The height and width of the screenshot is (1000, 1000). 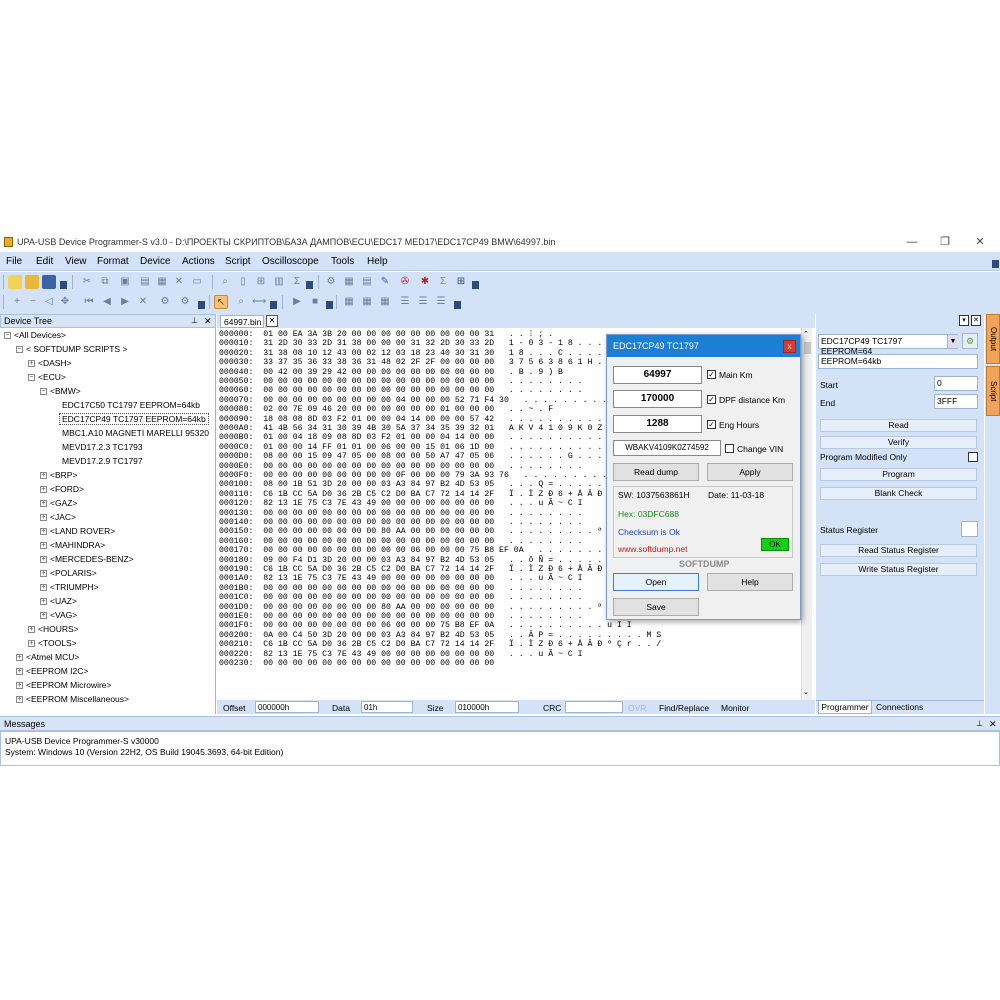 What do you see at coordinates (290, 261) in the screenshot?
I see `menu-oscilloscope: Oscilloscope` at bounding box center [290, 261].